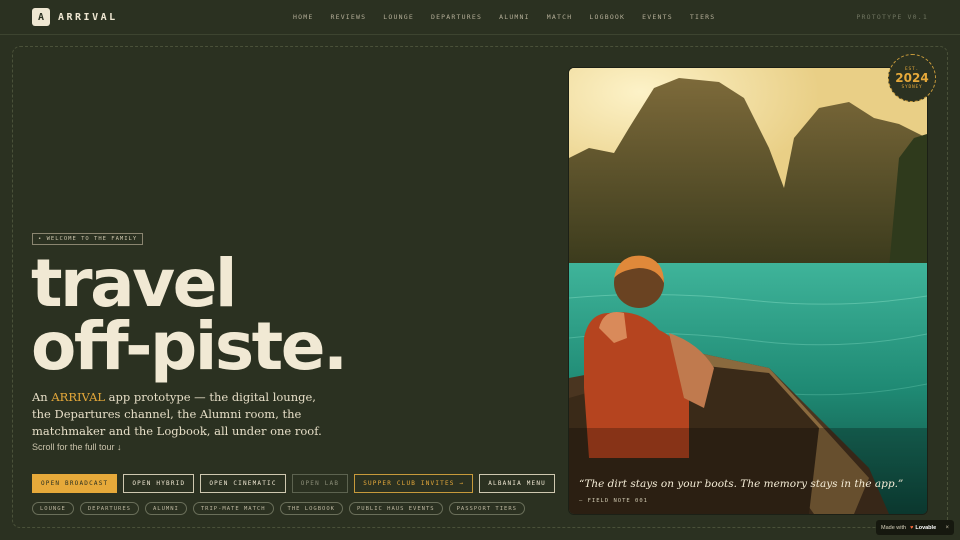 This screenshot has height=540, width=960. Describe the element at coordinates (486, 508) in the screenshot. I see `pill-passport-tiers: PASSPORT TIERS` at that location.